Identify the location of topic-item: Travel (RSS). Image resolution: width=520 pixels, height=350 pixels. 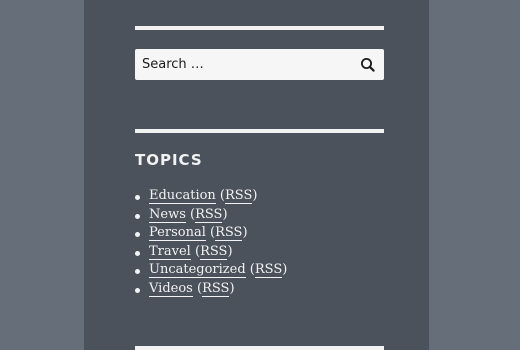
(211, 252).